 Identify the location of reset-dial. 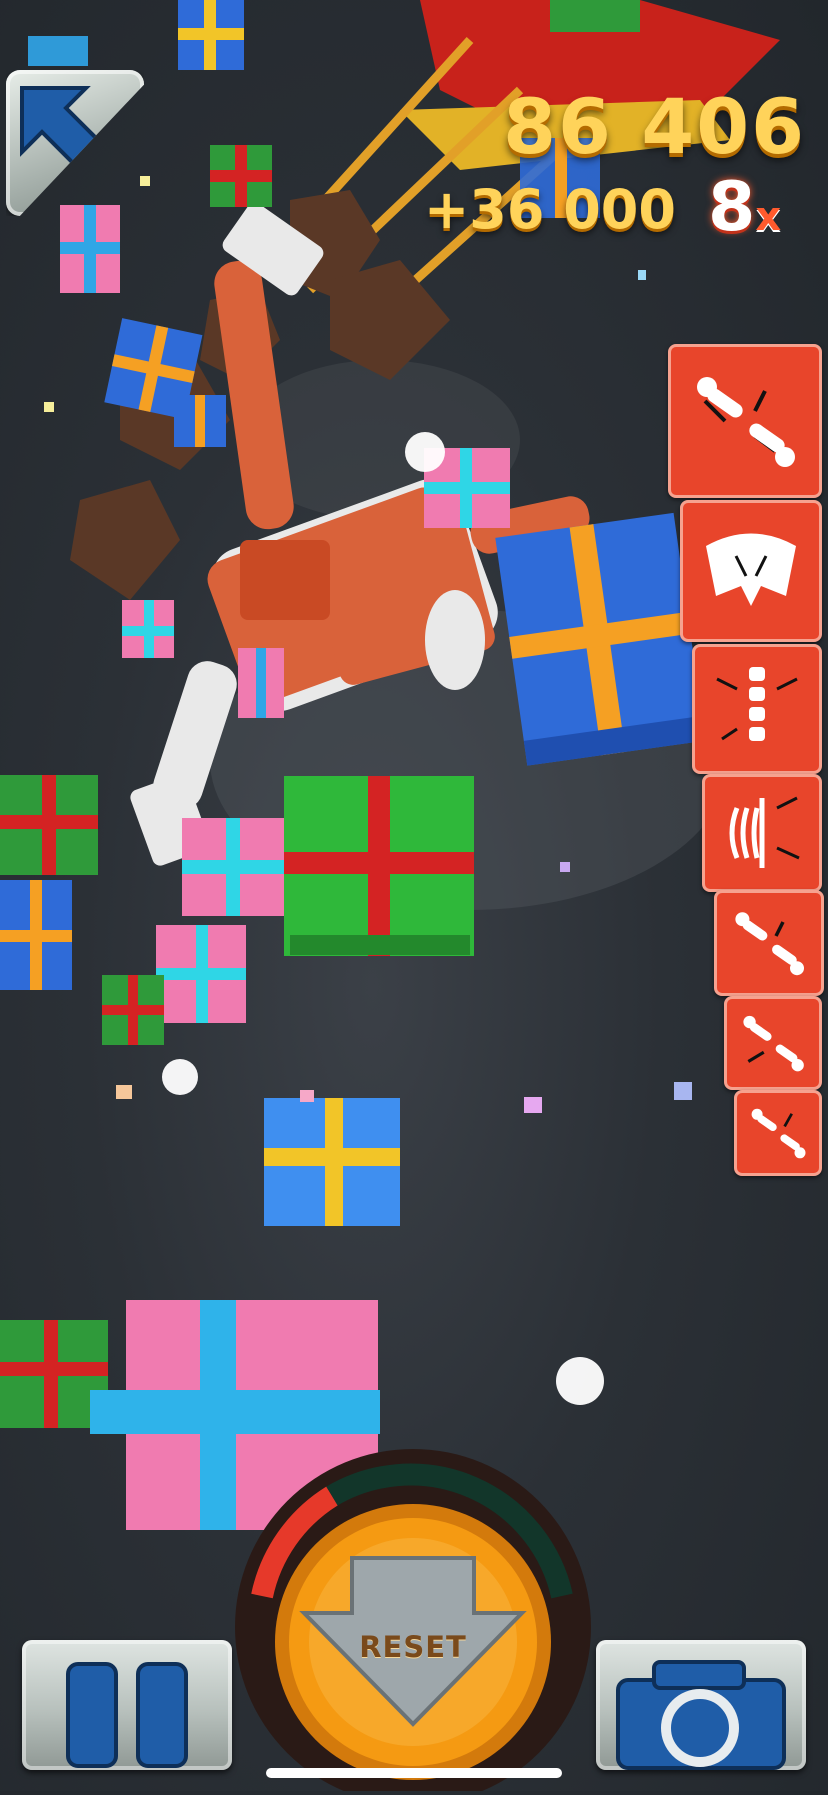
(413, 1622).